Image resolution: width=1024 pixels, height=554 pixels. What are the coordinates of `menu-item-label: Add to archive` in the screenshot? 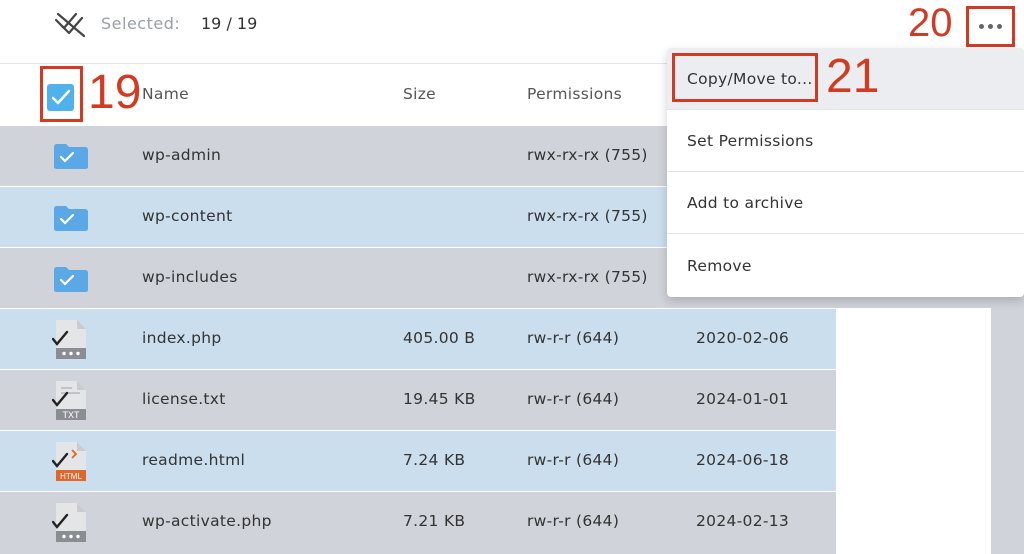 It's located at (745, 203).